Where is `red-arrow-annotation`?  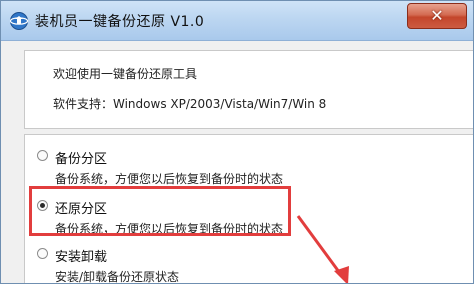
red-arrow-annotation is located at coordinates (322, 249).